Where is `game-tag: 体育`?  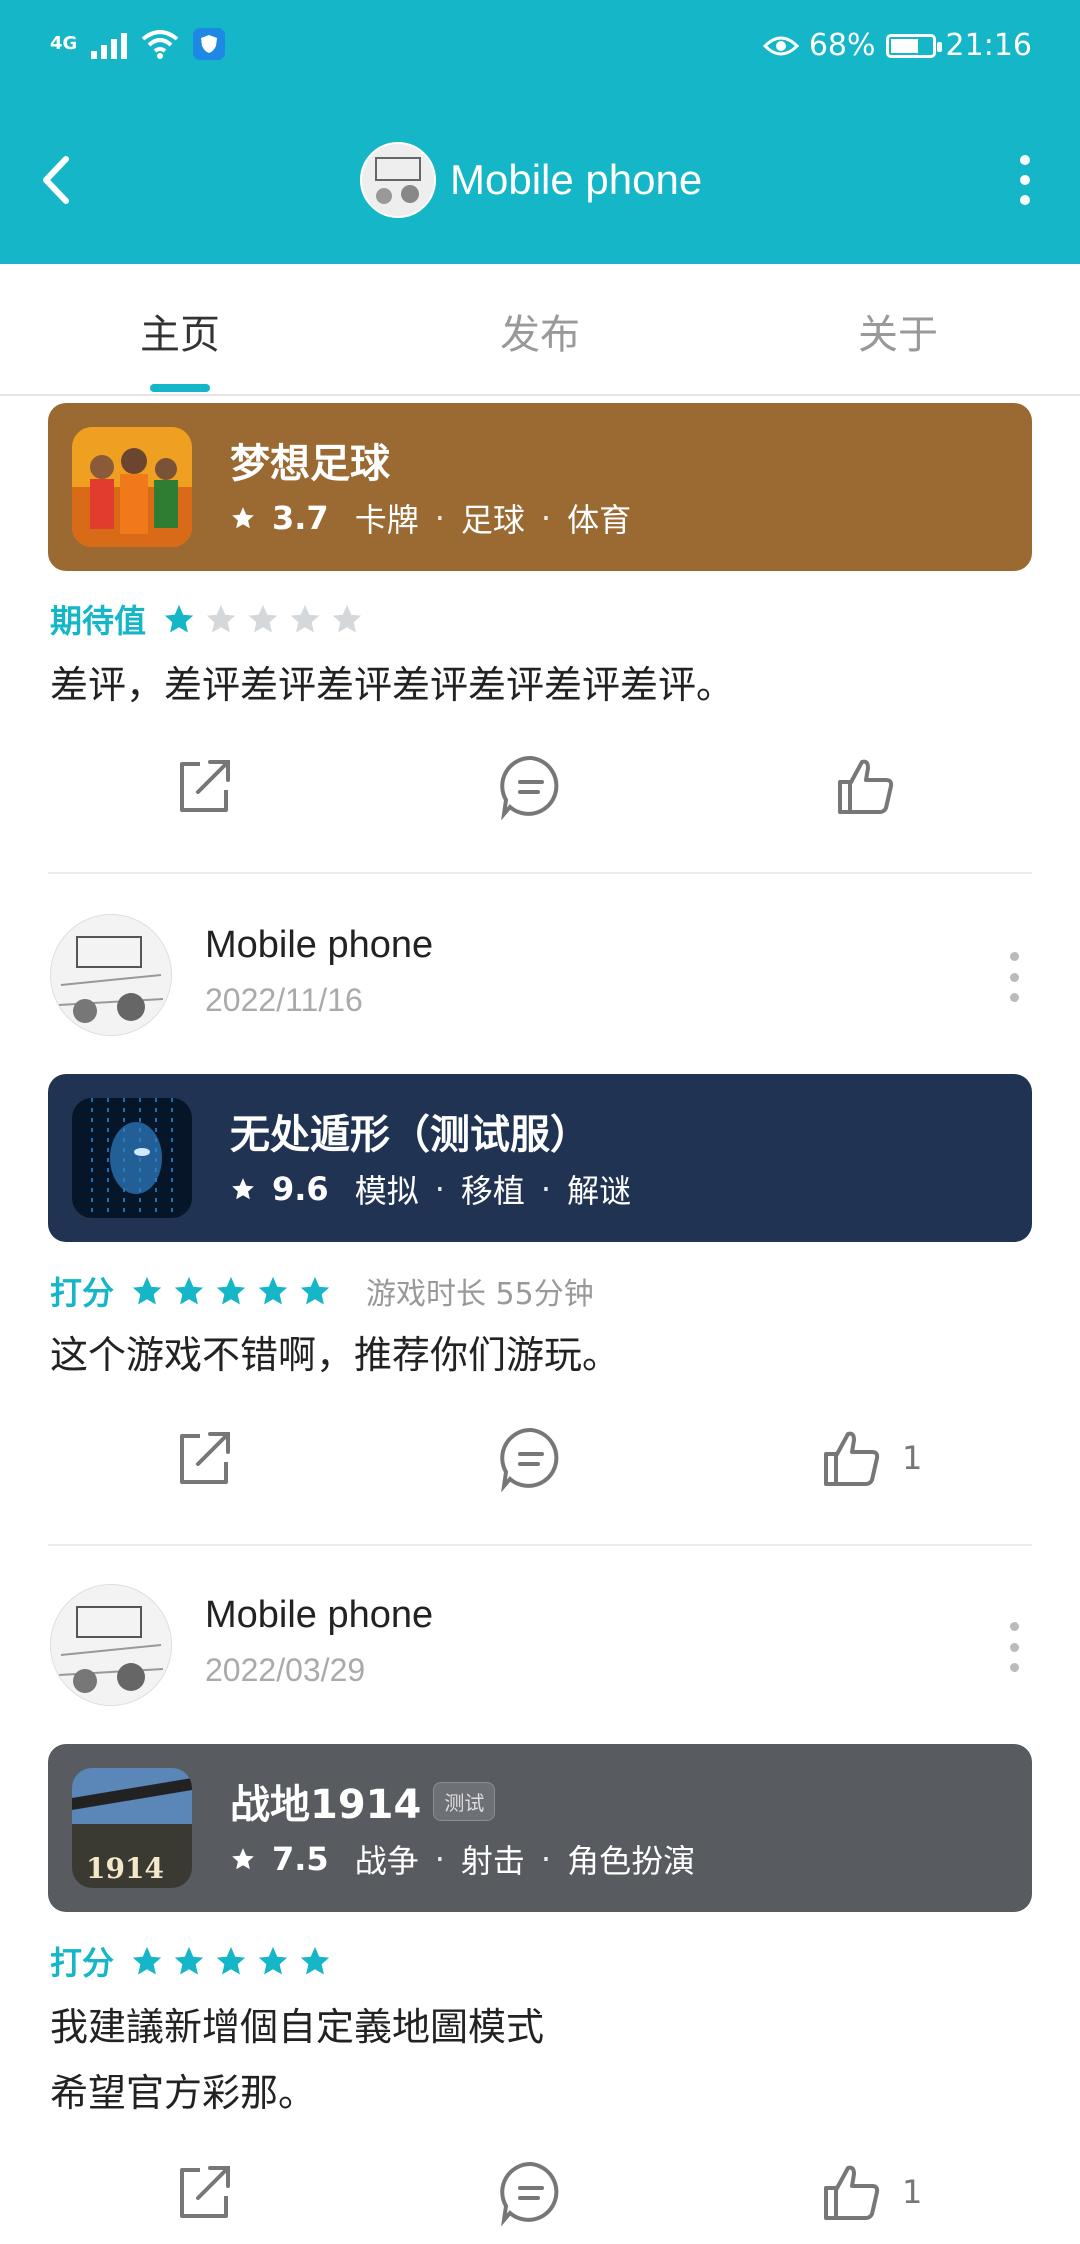
game-tag: 体育 is located at coordinates (599, 520).